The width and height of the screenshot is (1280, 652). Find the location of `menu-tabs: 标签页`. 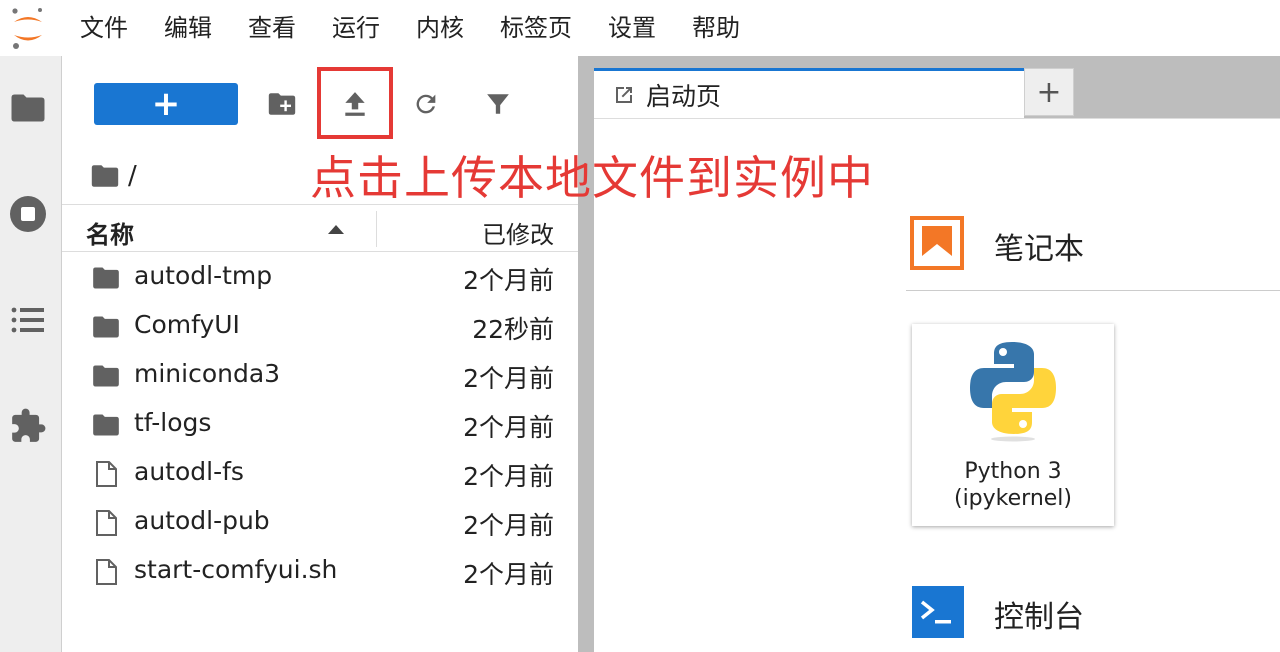

menu-tabs: 标签页 is located at coordinates (536, 28).